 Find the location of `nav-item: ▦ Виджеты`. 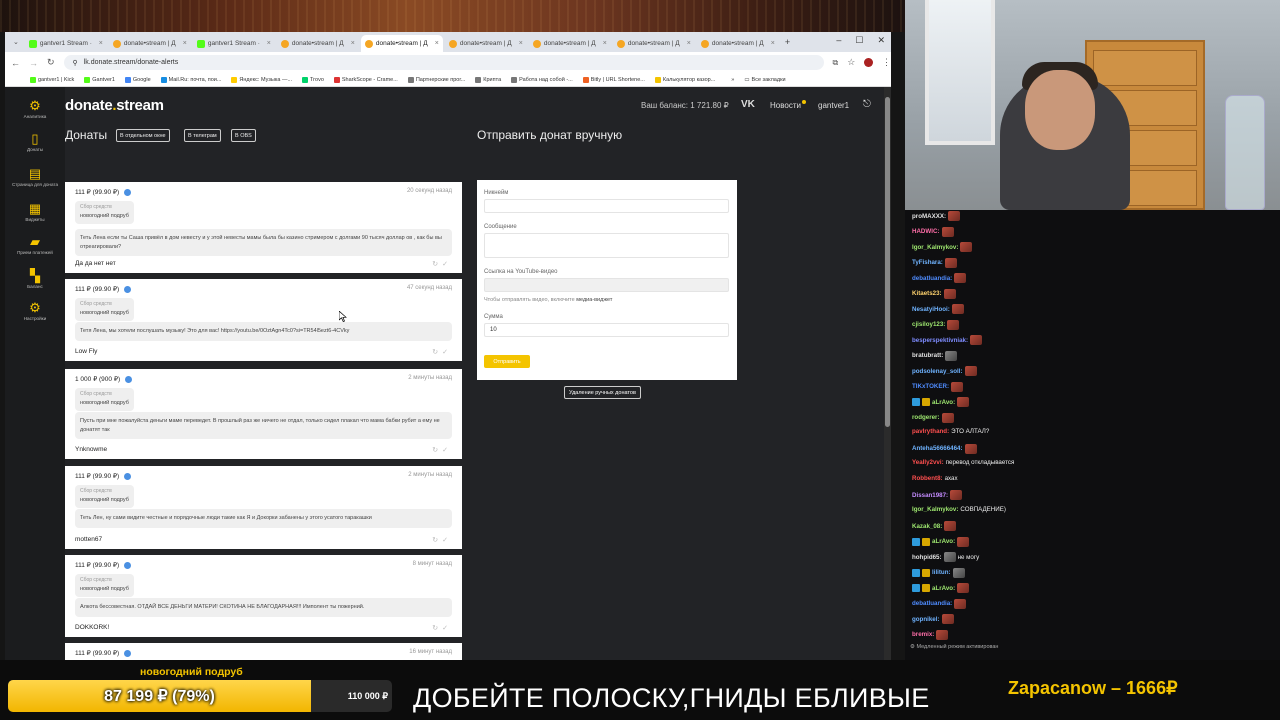

nav-item: ▦ Виджеты is located at coordinates (35, 212).